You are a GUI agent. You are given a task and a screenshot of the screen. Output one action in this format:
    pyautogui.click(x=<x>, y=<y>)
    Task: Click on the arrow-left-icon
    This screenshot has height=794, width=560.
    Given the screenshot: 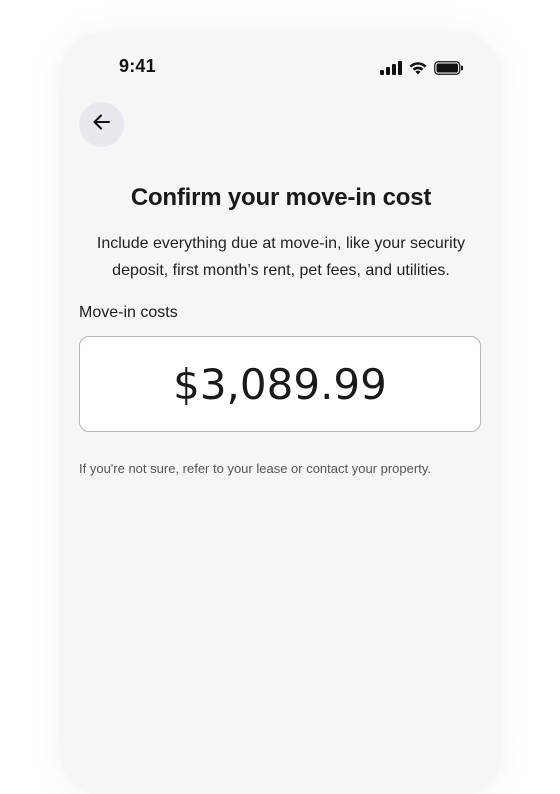 What is the action you would take?
    pyautogui.click(x=102, y=124)
    